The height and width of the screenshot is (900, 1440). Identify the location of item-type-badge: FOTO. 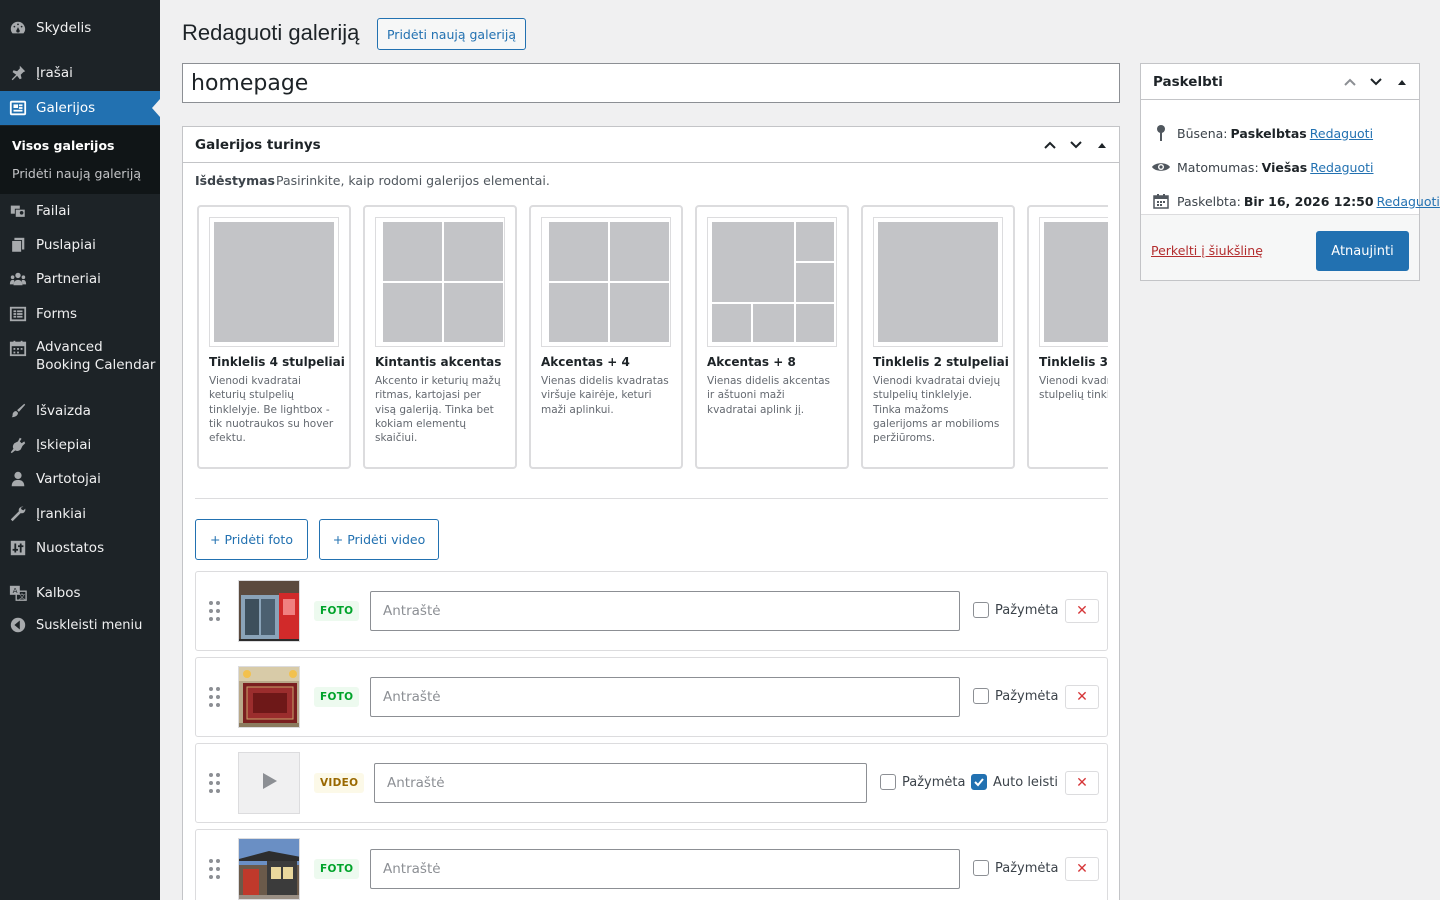
(337, 869).